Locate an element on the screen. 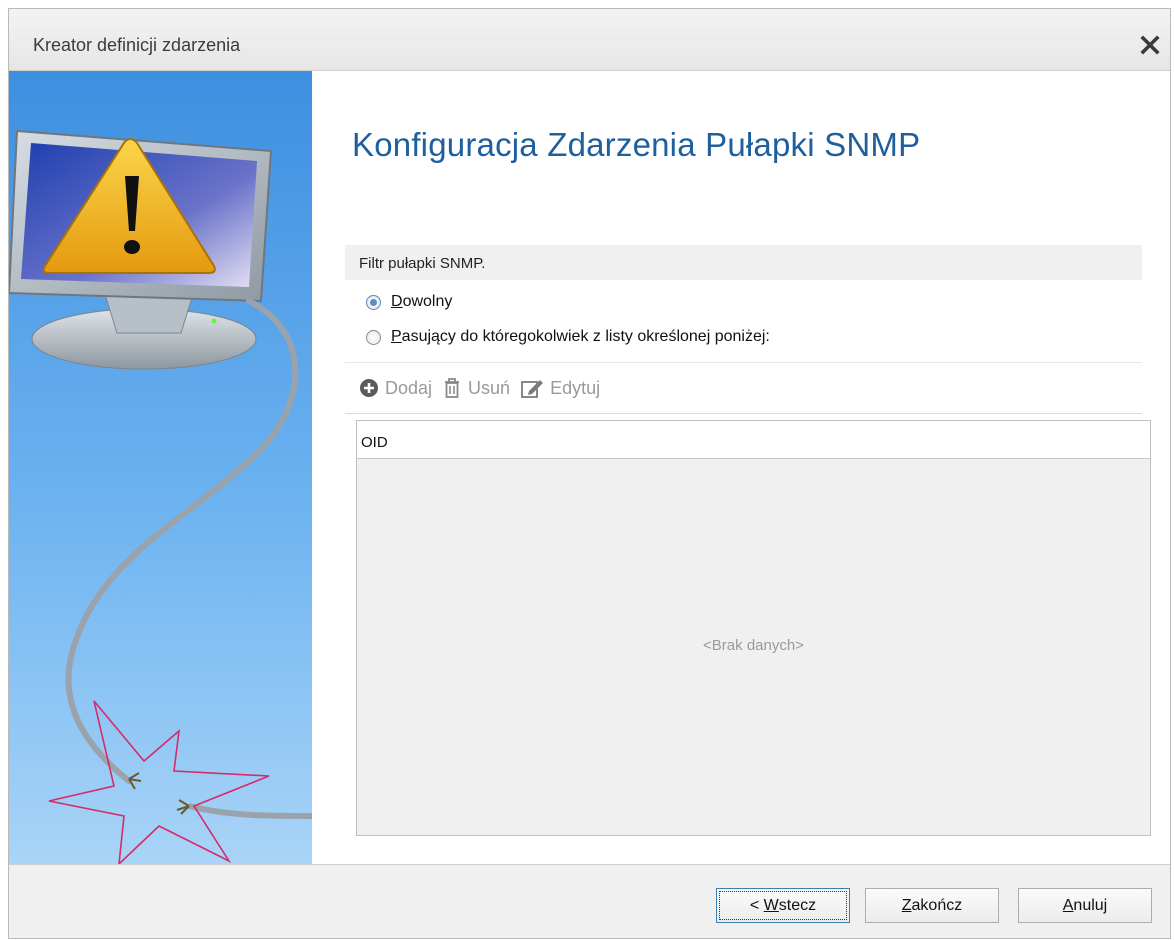 This screenshot has width=1174, height=940. add-button: Dodaj is located at coordinates (395, 388).